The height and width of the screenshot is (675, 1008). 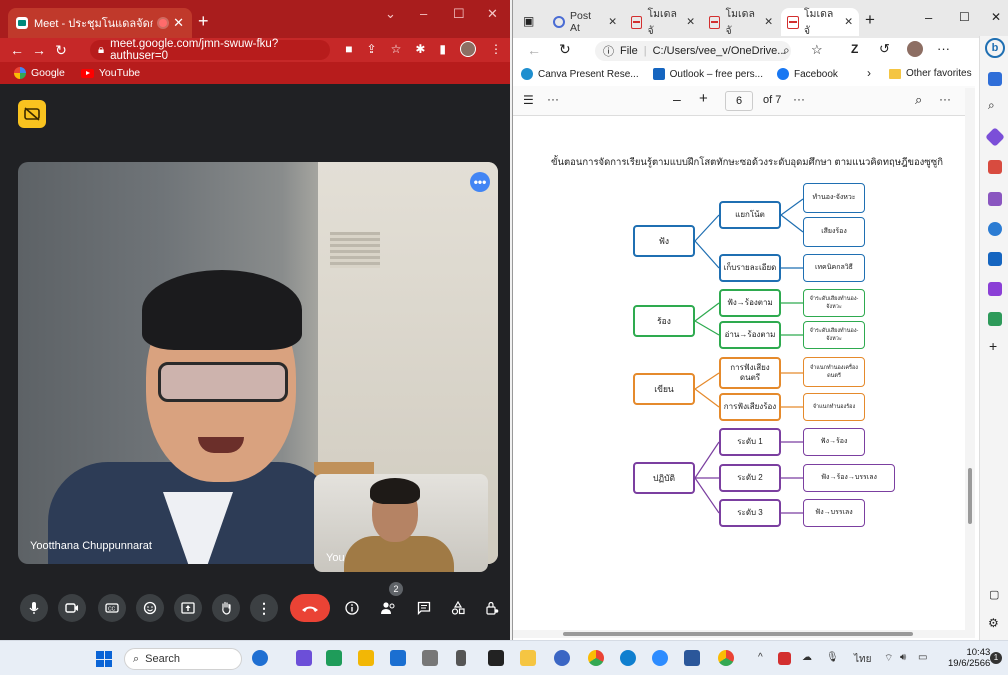 I want to click on meeting-info-button, so click(x=352, y=608).